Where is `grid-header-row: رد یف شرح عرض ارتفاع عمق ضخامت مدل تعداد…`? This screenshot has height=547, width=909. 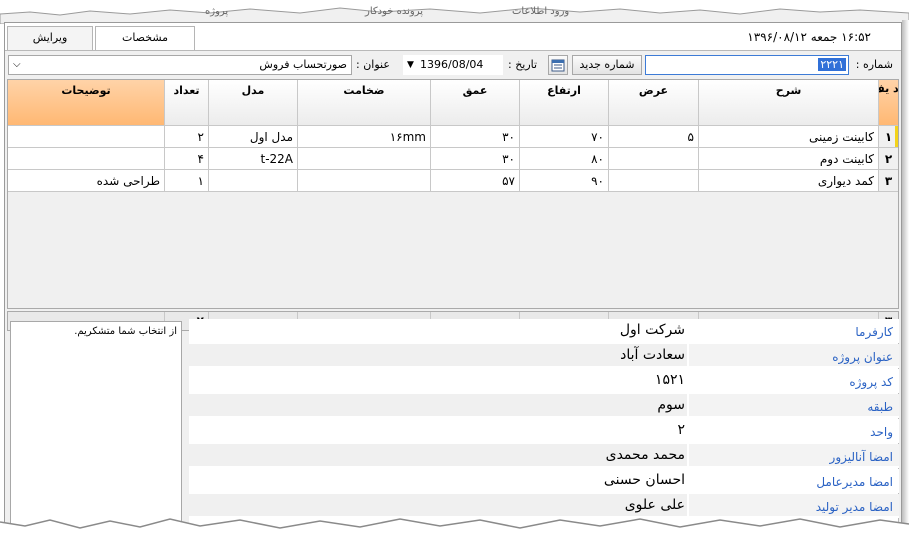
grid-header-row: رد یف شرح عرض ارتفاع عمق ضخامت مدل تعداد… is located at coordinates (453, 103).